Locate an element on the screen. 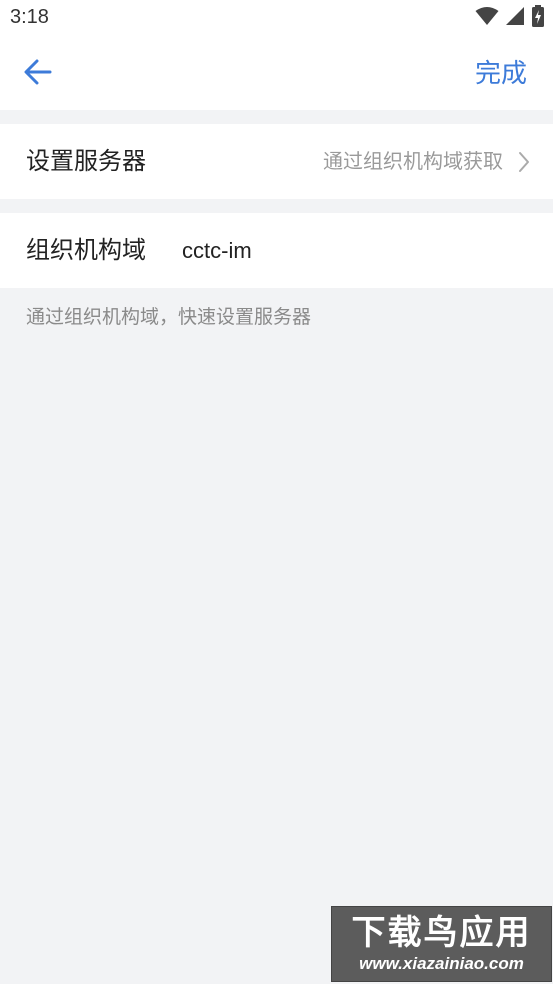  back-button is located at coordinates (38, 74).